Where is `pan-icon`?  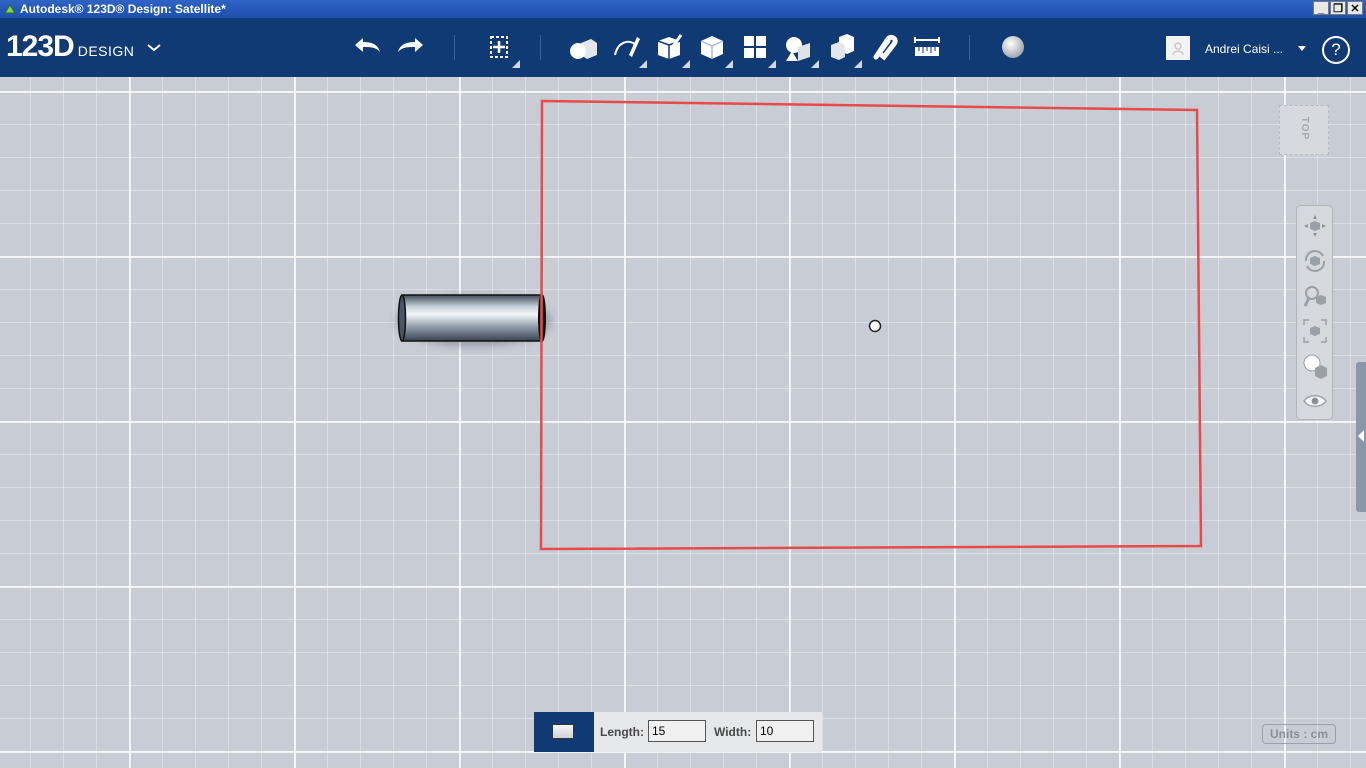 pan-icon is located at coordinates (1315, 226).